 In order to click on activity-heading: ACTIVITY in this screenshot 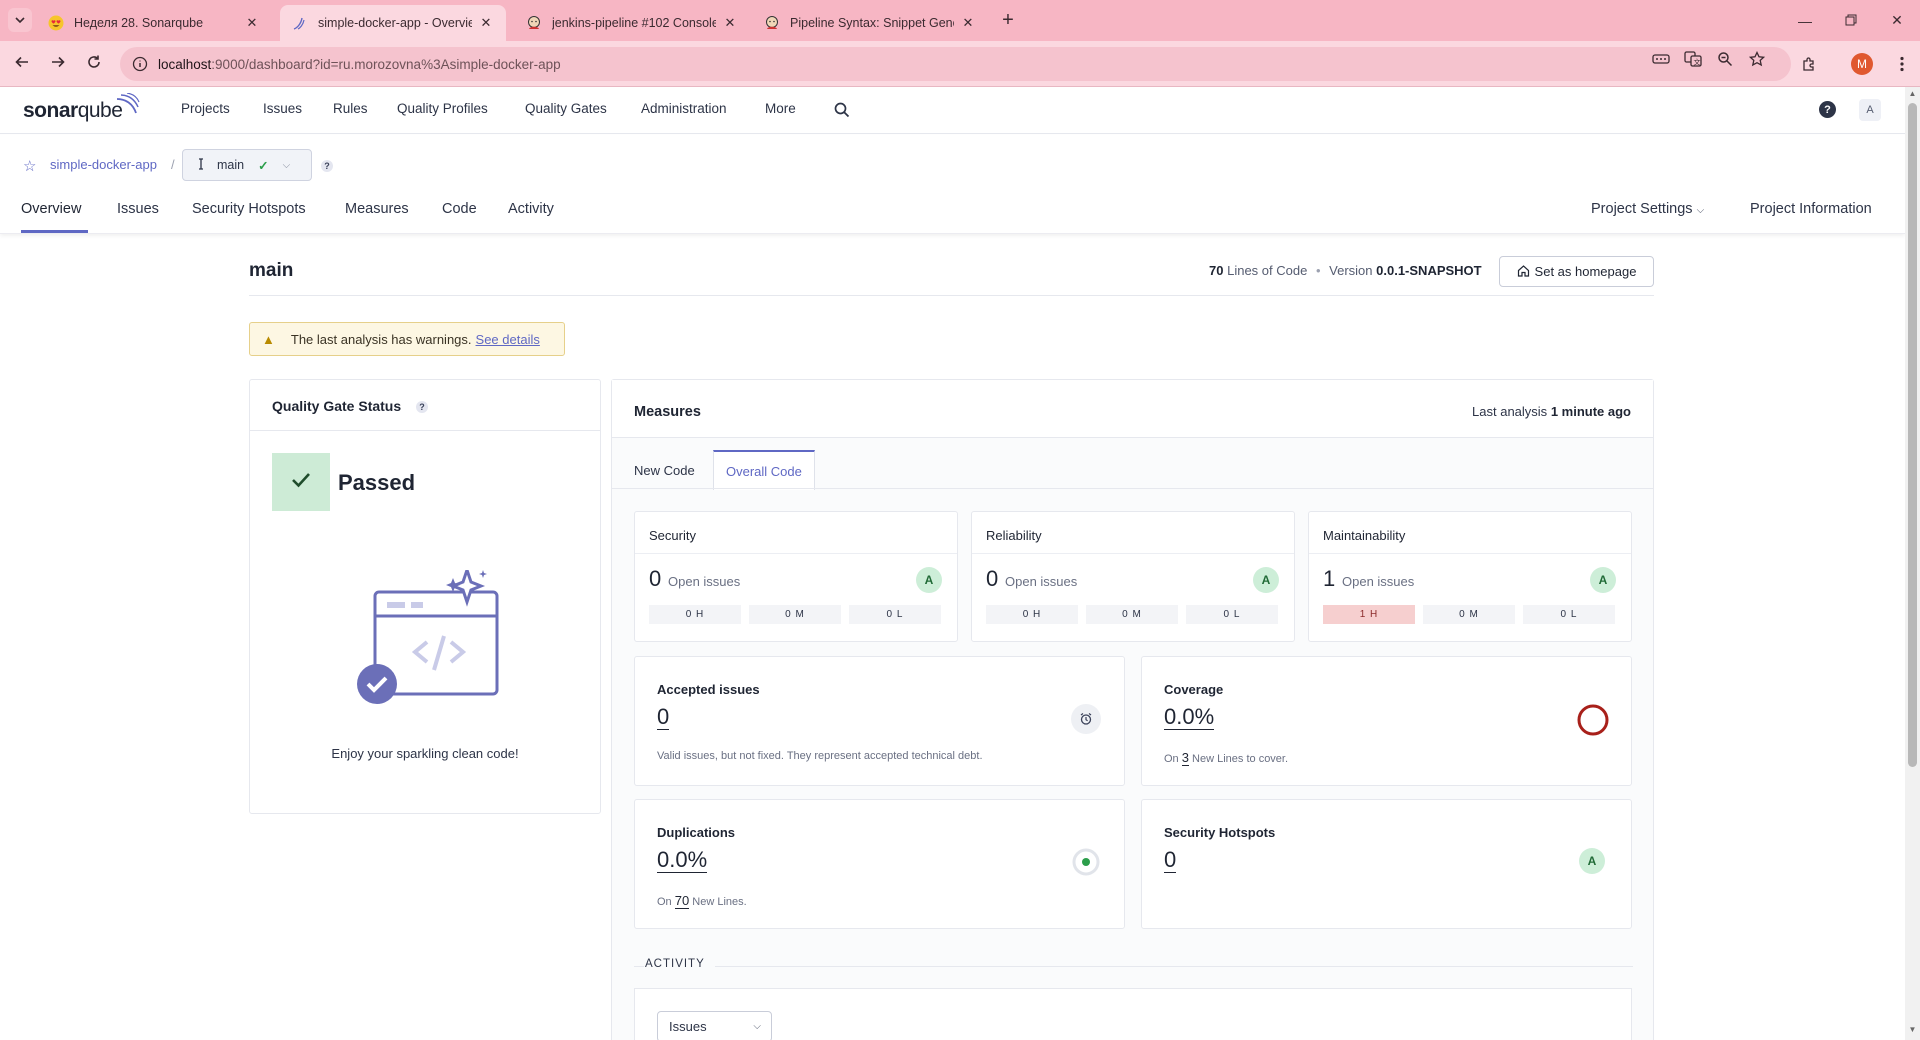, I will do `click(675, 964)`.